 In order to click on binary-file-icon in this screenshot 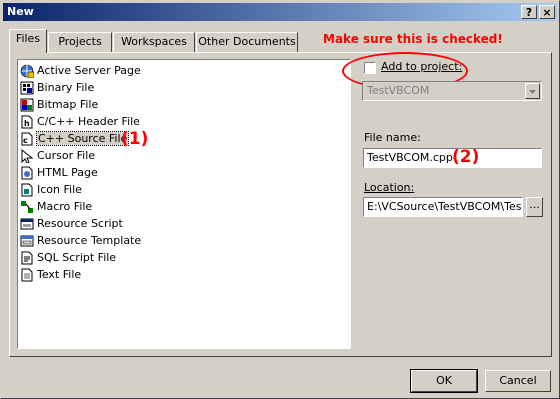, I will do `click(27, 88)`.